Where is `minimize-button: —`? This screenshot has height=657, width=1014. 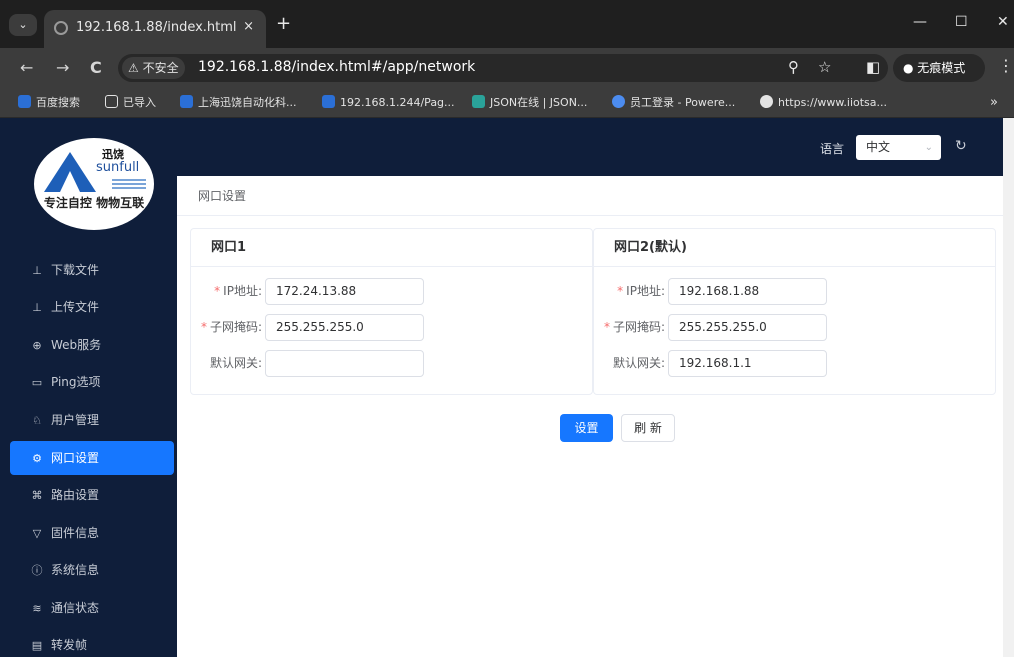
minimize-button: — is located at coordinates (920, 22).